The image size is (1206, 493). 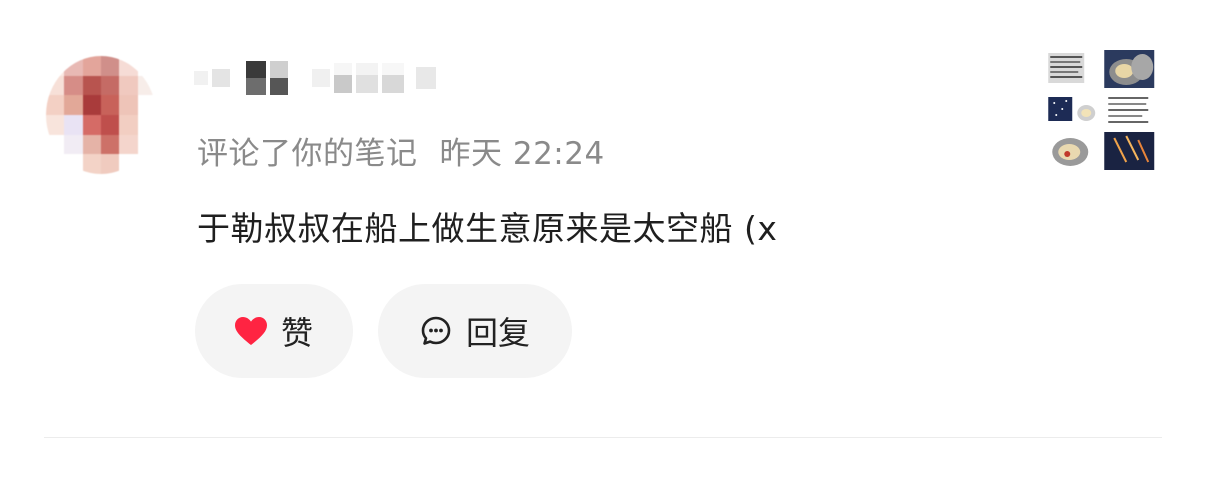 I want to click on thumb-panel-space, so click(x=1071, y=110).